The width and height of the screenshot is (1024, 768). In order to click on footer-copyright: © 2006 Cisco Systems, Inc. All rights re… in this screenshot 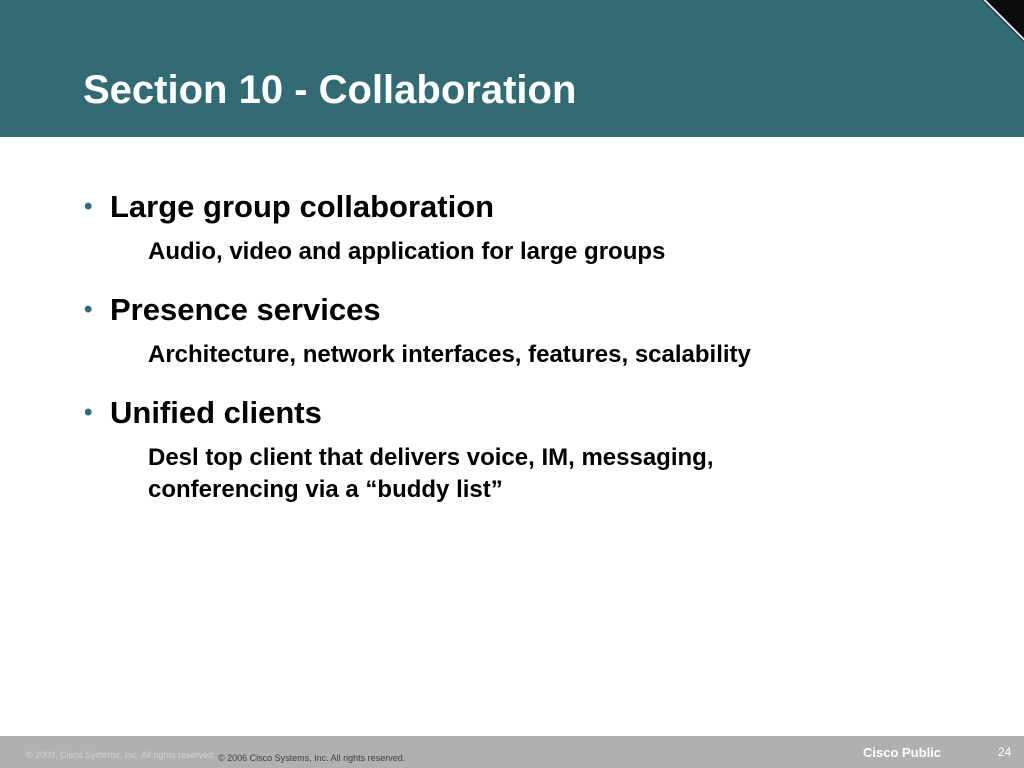, I will do `click(312, 758)`.